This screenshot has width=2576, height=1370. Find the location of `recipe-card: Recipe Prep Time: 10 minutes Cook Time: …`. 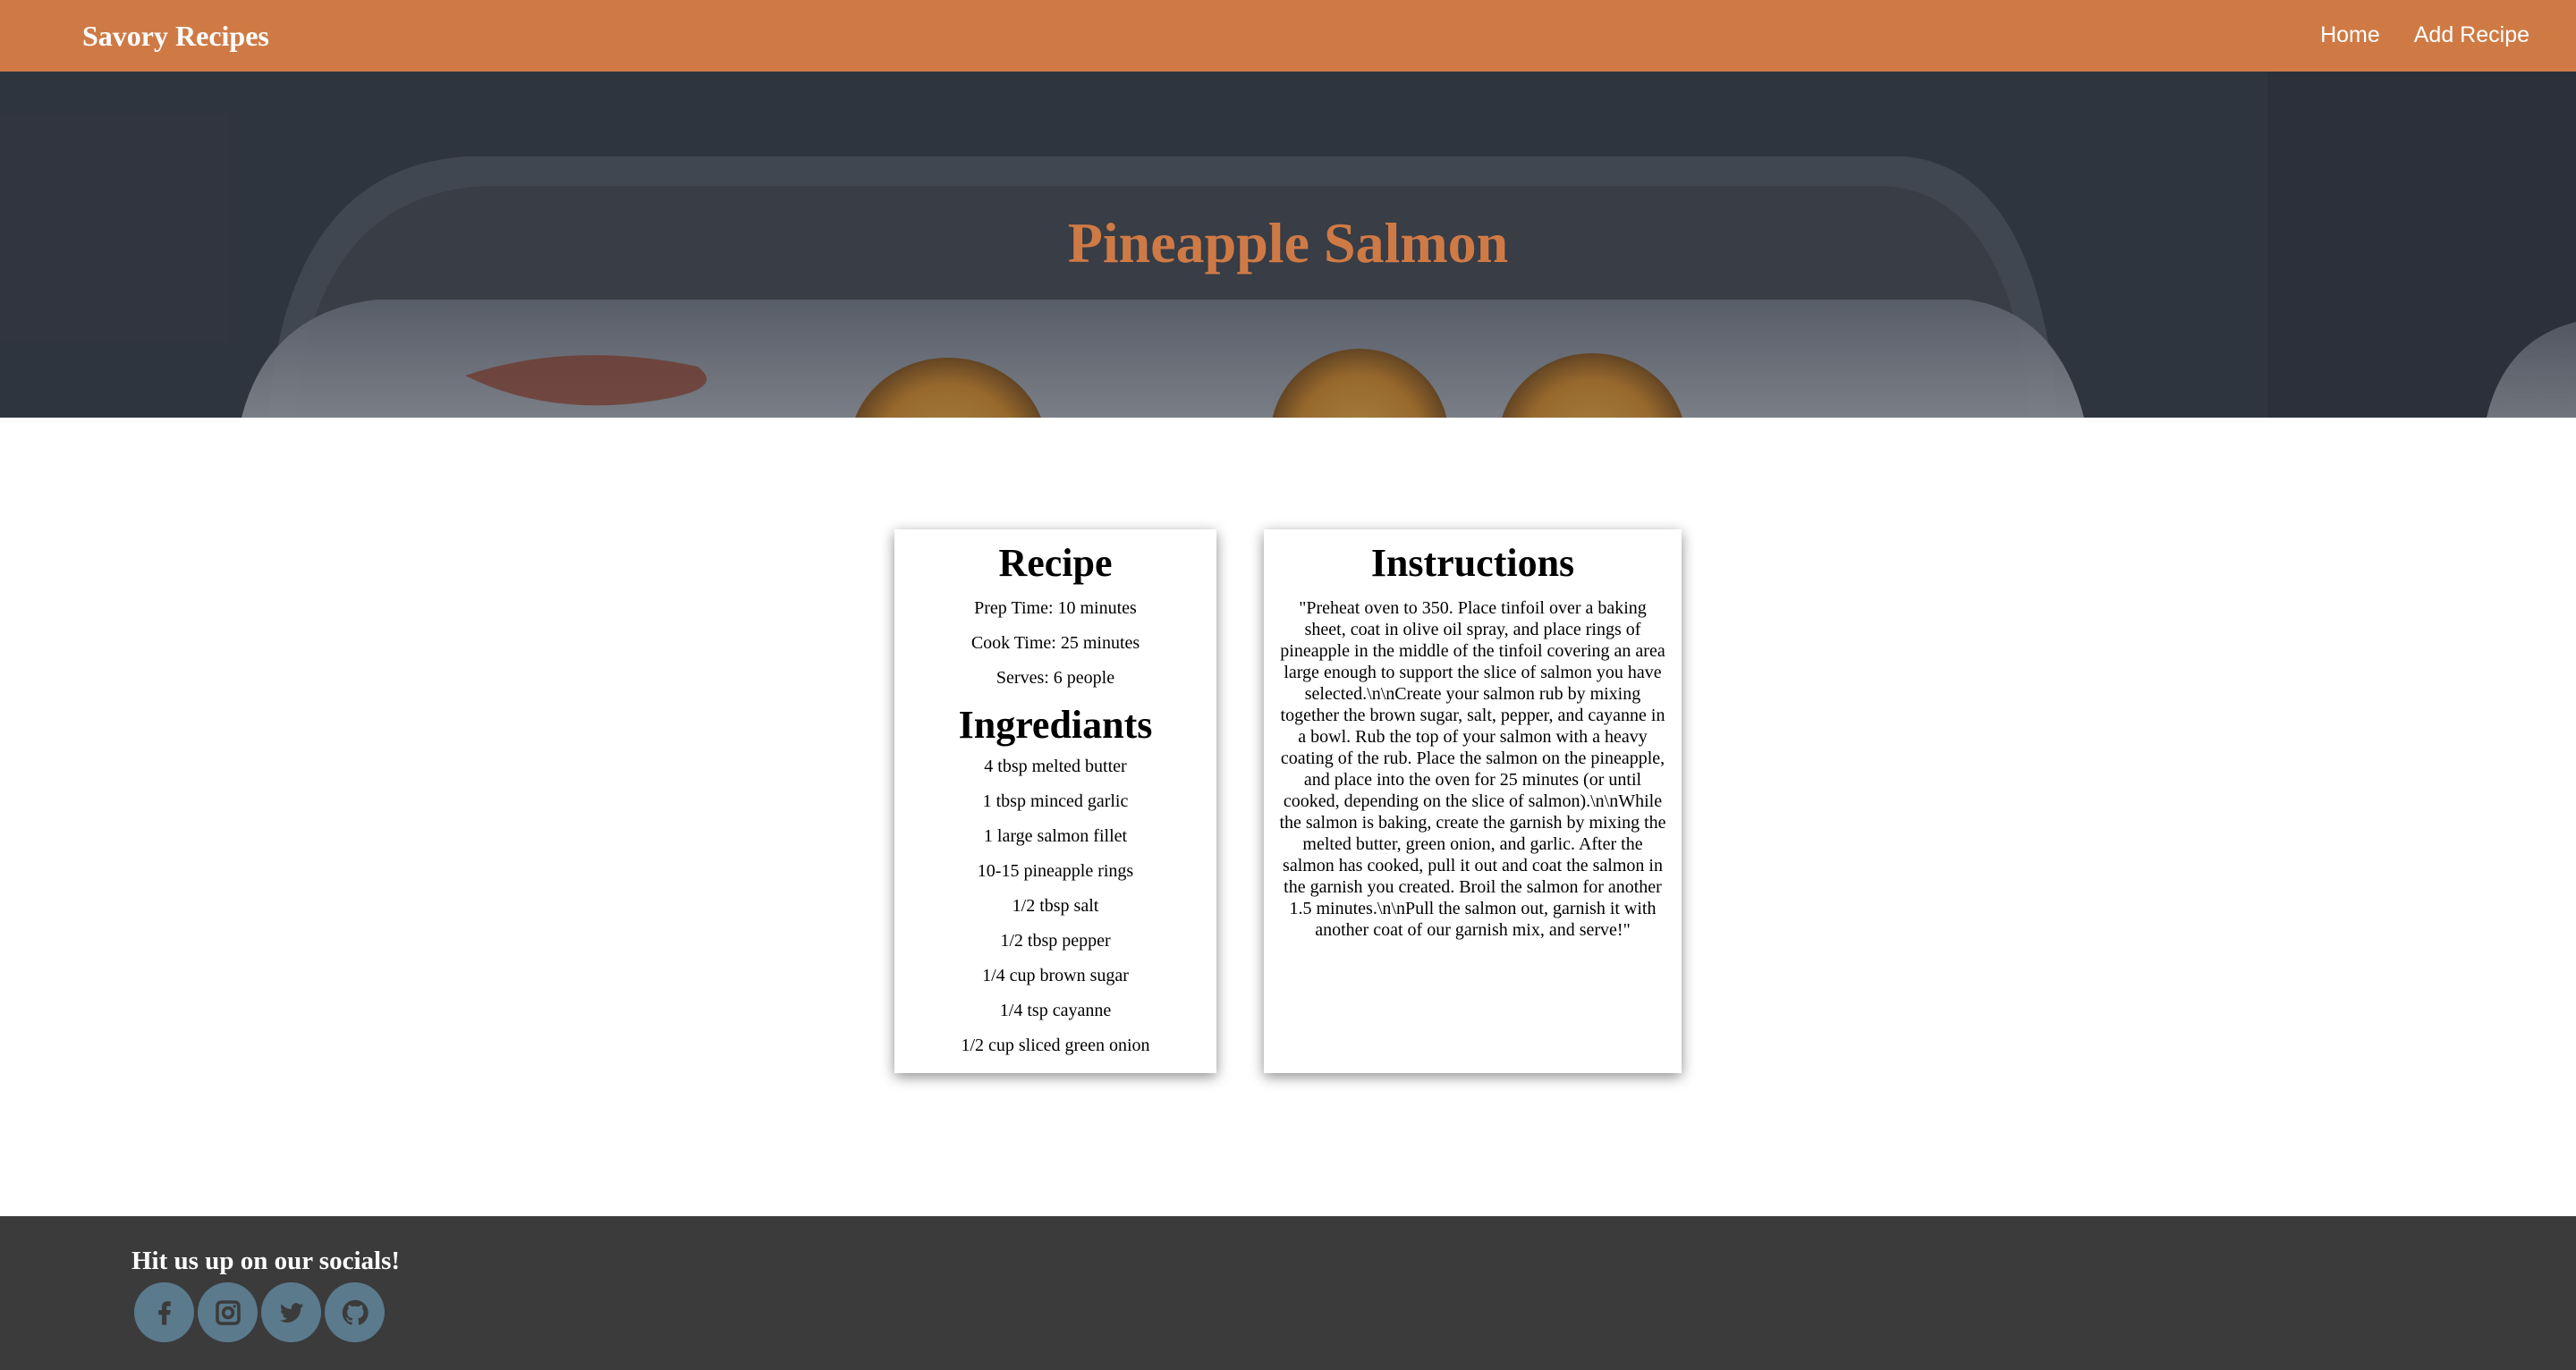

recipe-card: Recipe Prep Time: 10 minutes Cook Time: … is located at coordinates (1055, 801).